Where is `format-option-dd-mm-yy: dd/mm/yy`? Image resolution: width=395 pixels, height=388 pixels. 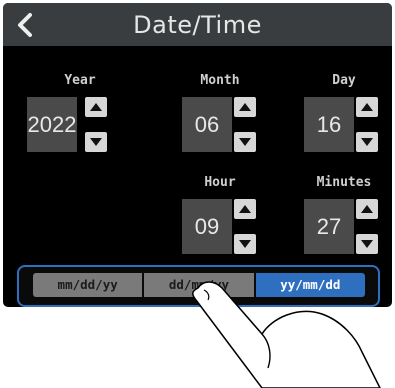 format-option-dd-mm-yy: dd/mm/yy is located at coordinates (199, 285).